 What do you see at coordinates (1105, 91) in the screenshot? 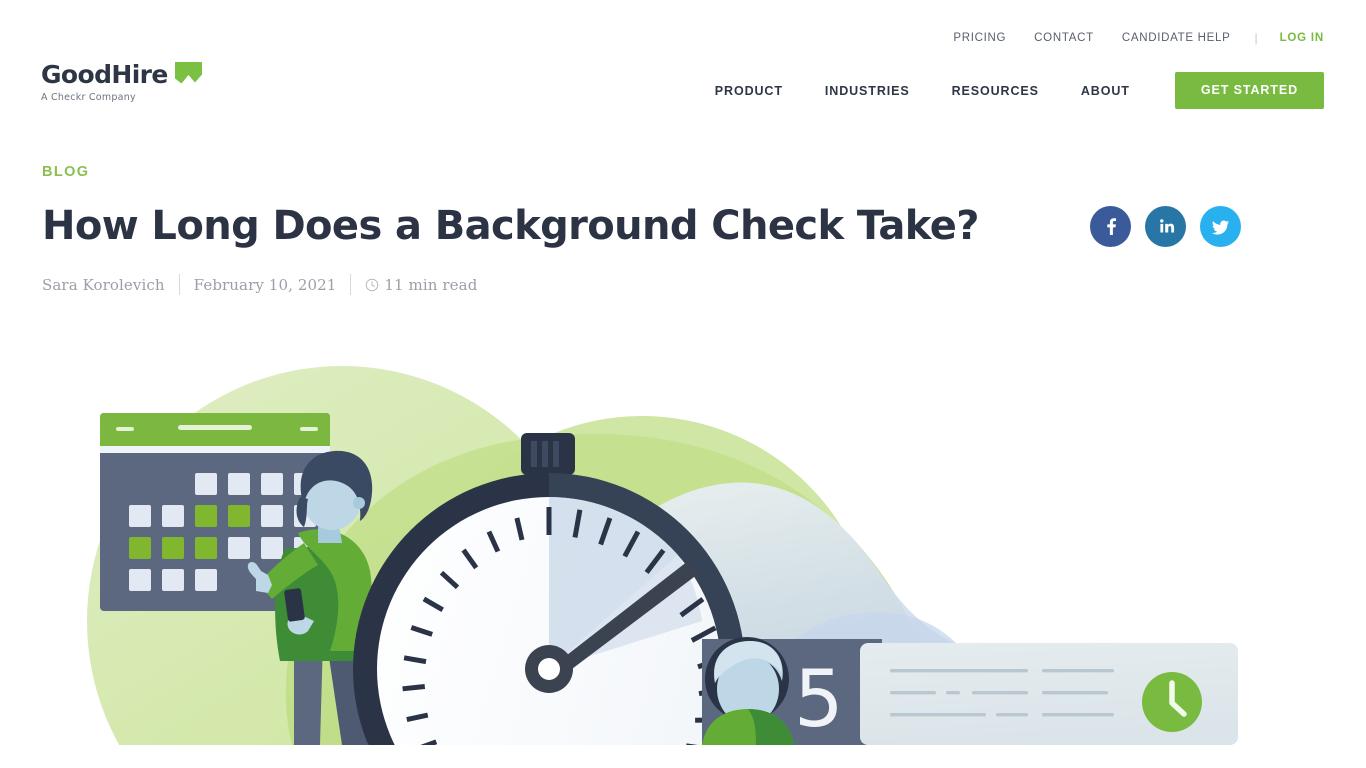
I see `nav-link-about: ABOUT` at bounding box center [1105, 91].